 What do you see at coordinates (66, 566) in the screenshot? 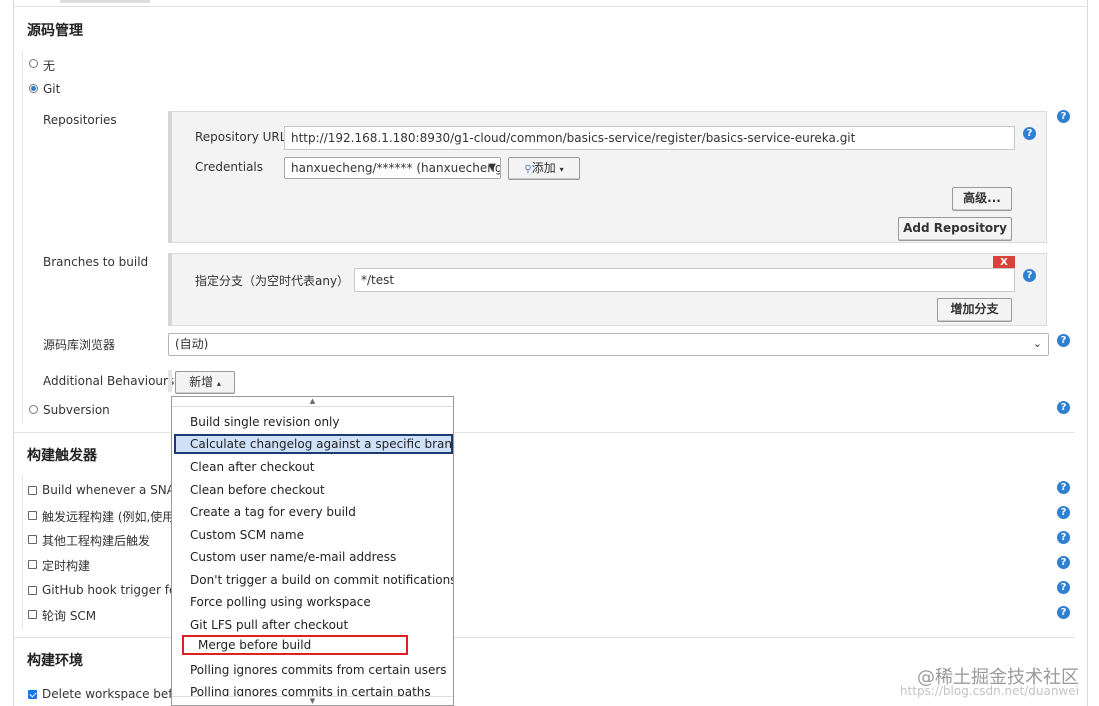
I see `trigger-label-cron: 定时构建` at bounding box center [66, 566].